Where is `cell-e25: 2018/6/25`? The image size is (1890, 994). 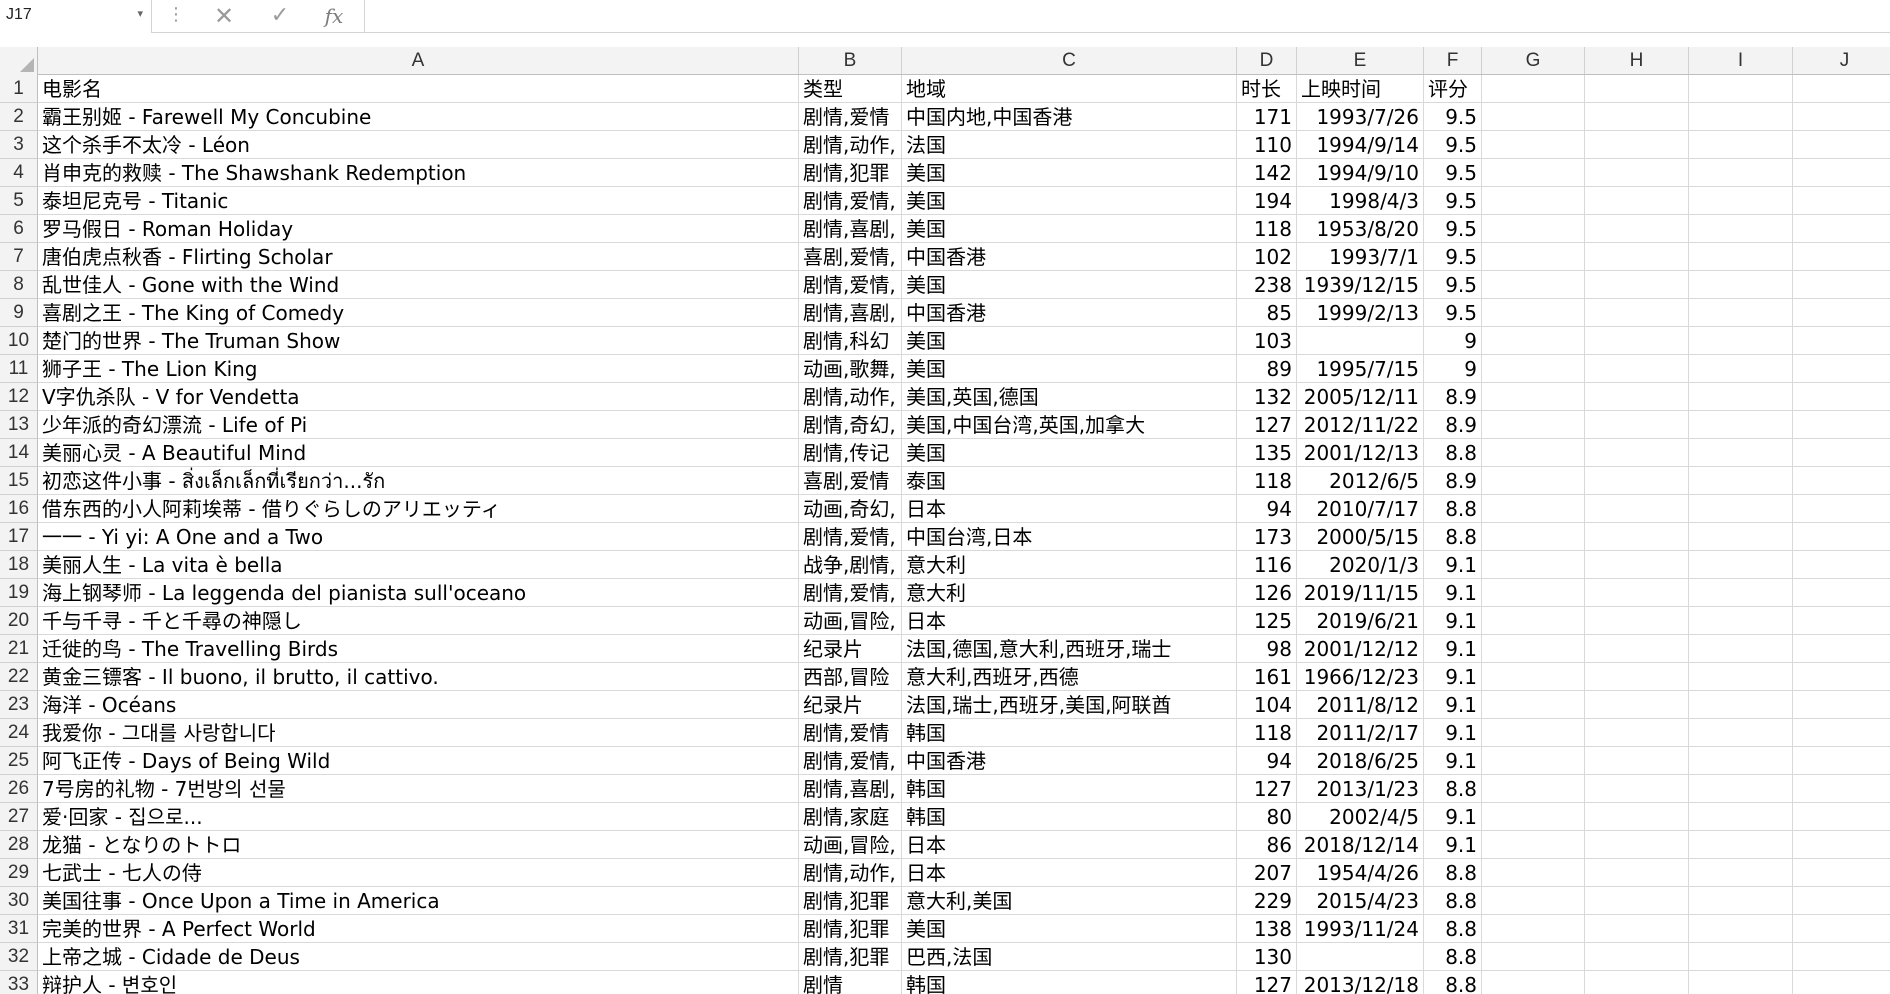
cell-e25: 2018/6/25 is located at coordinates (1360, 761).